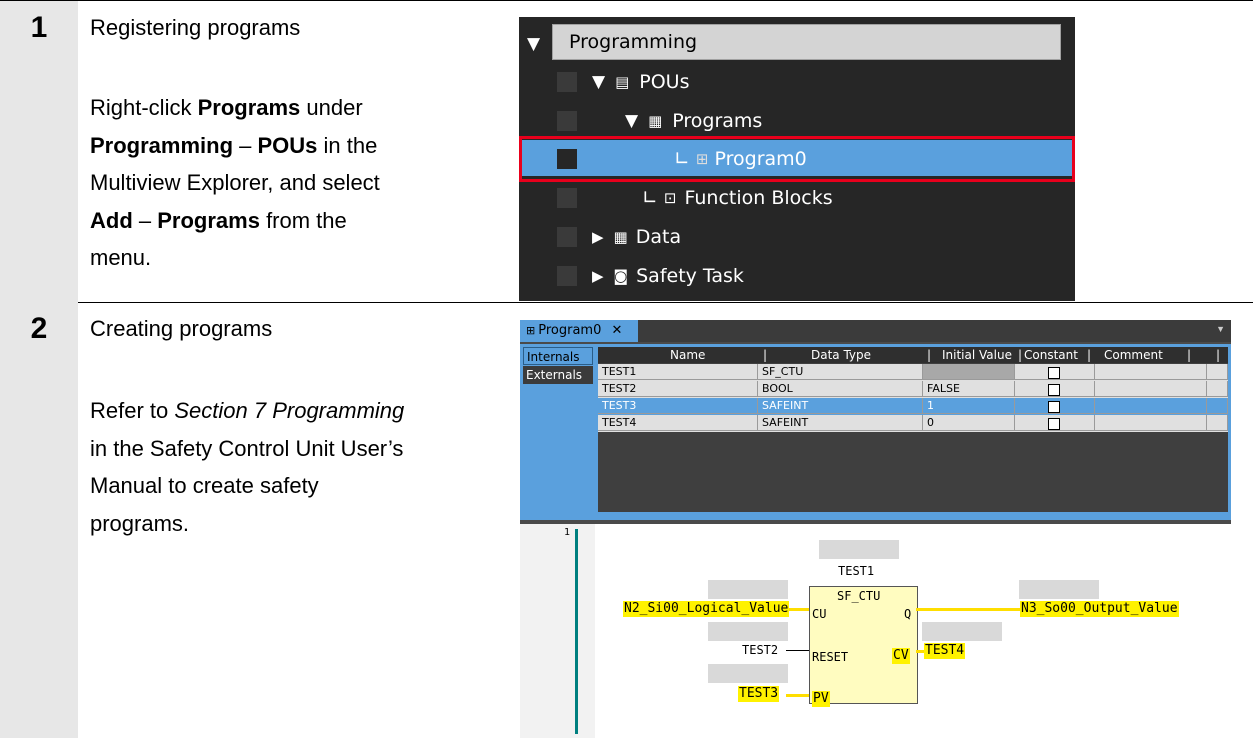 This screenshot has height=738, width=1253. Describe the element at coordinates (977, 355) in the screenshot. I see `column-header-initial-value: Initial Value` at that location.